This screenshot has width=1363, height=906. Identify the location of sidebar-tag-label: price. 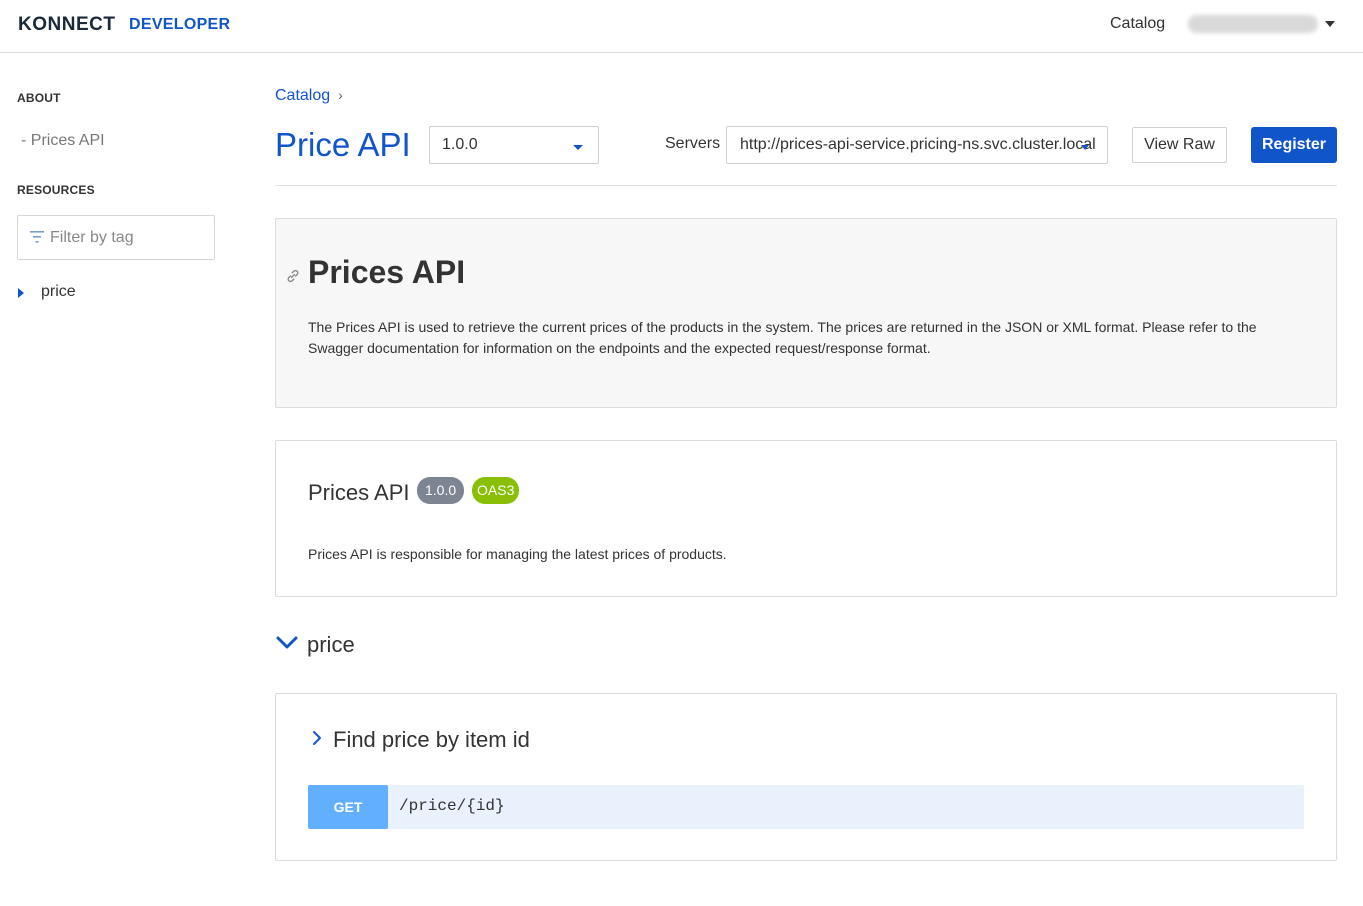
(58, 291).